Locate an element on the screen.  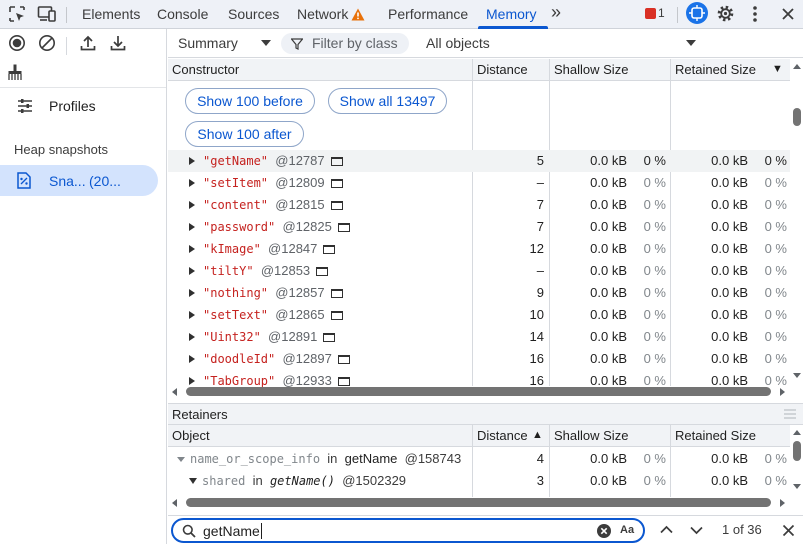
load-profile-icon is located at coordinates (88, 43).